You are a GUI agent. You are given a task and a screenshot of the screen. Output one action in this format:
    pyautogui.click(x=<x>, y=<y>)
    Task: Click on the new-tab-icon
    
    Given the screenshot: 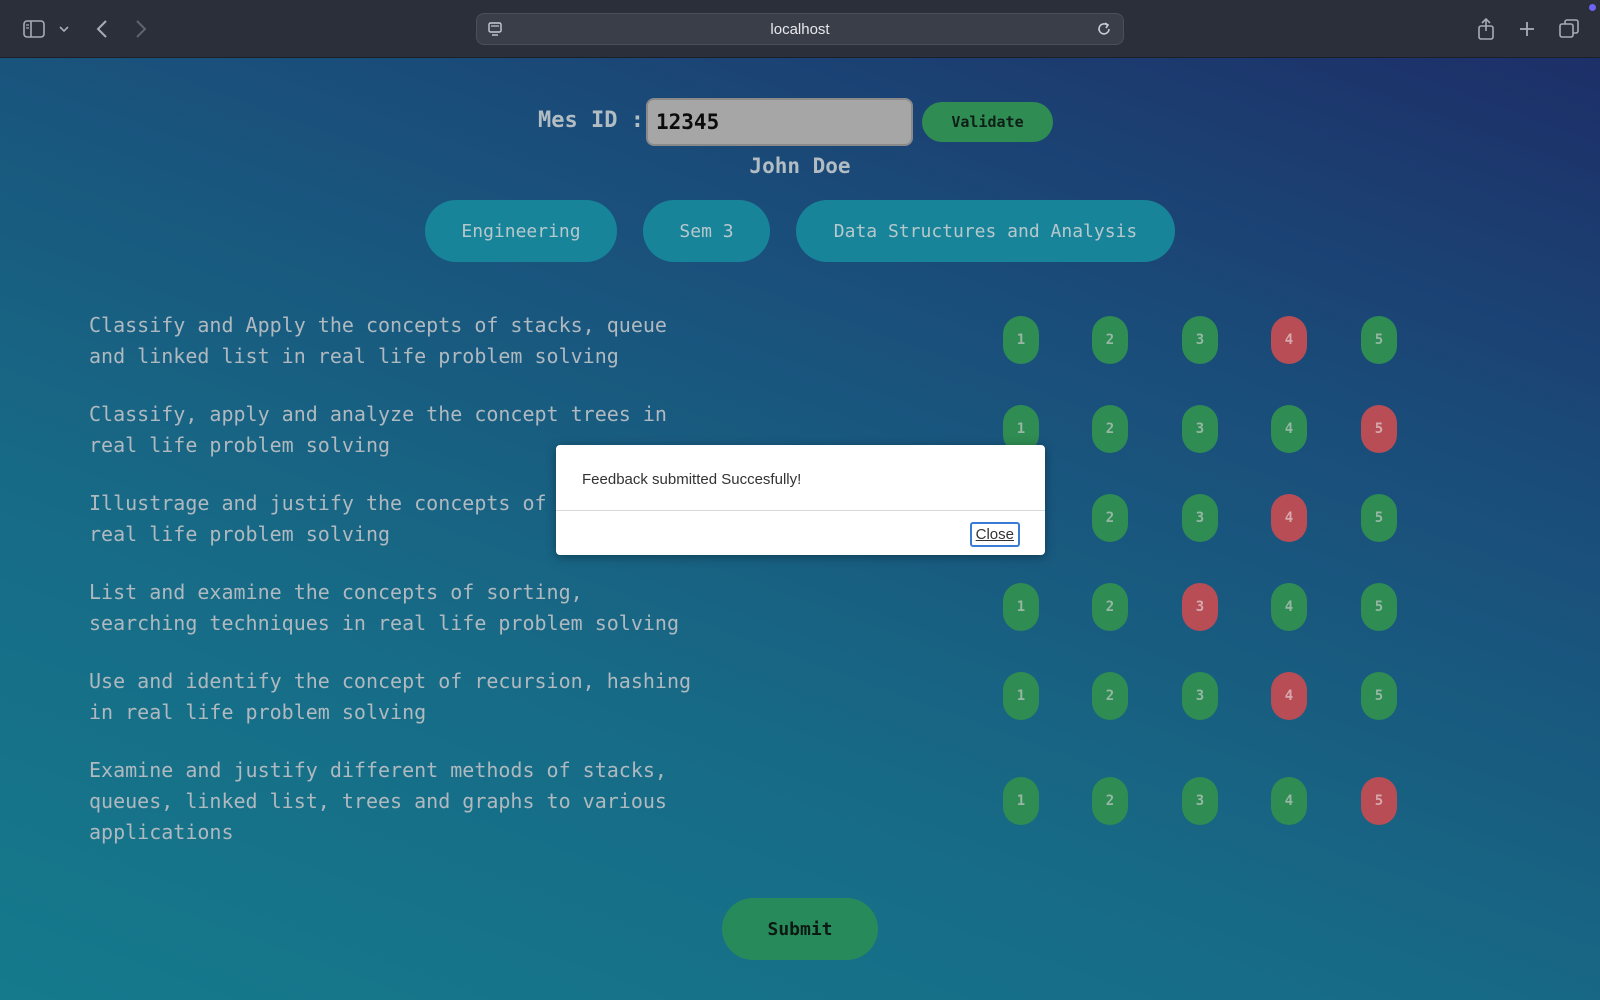 What is the action you would take?
    pyautogui.click(x=1527, y=29)
    